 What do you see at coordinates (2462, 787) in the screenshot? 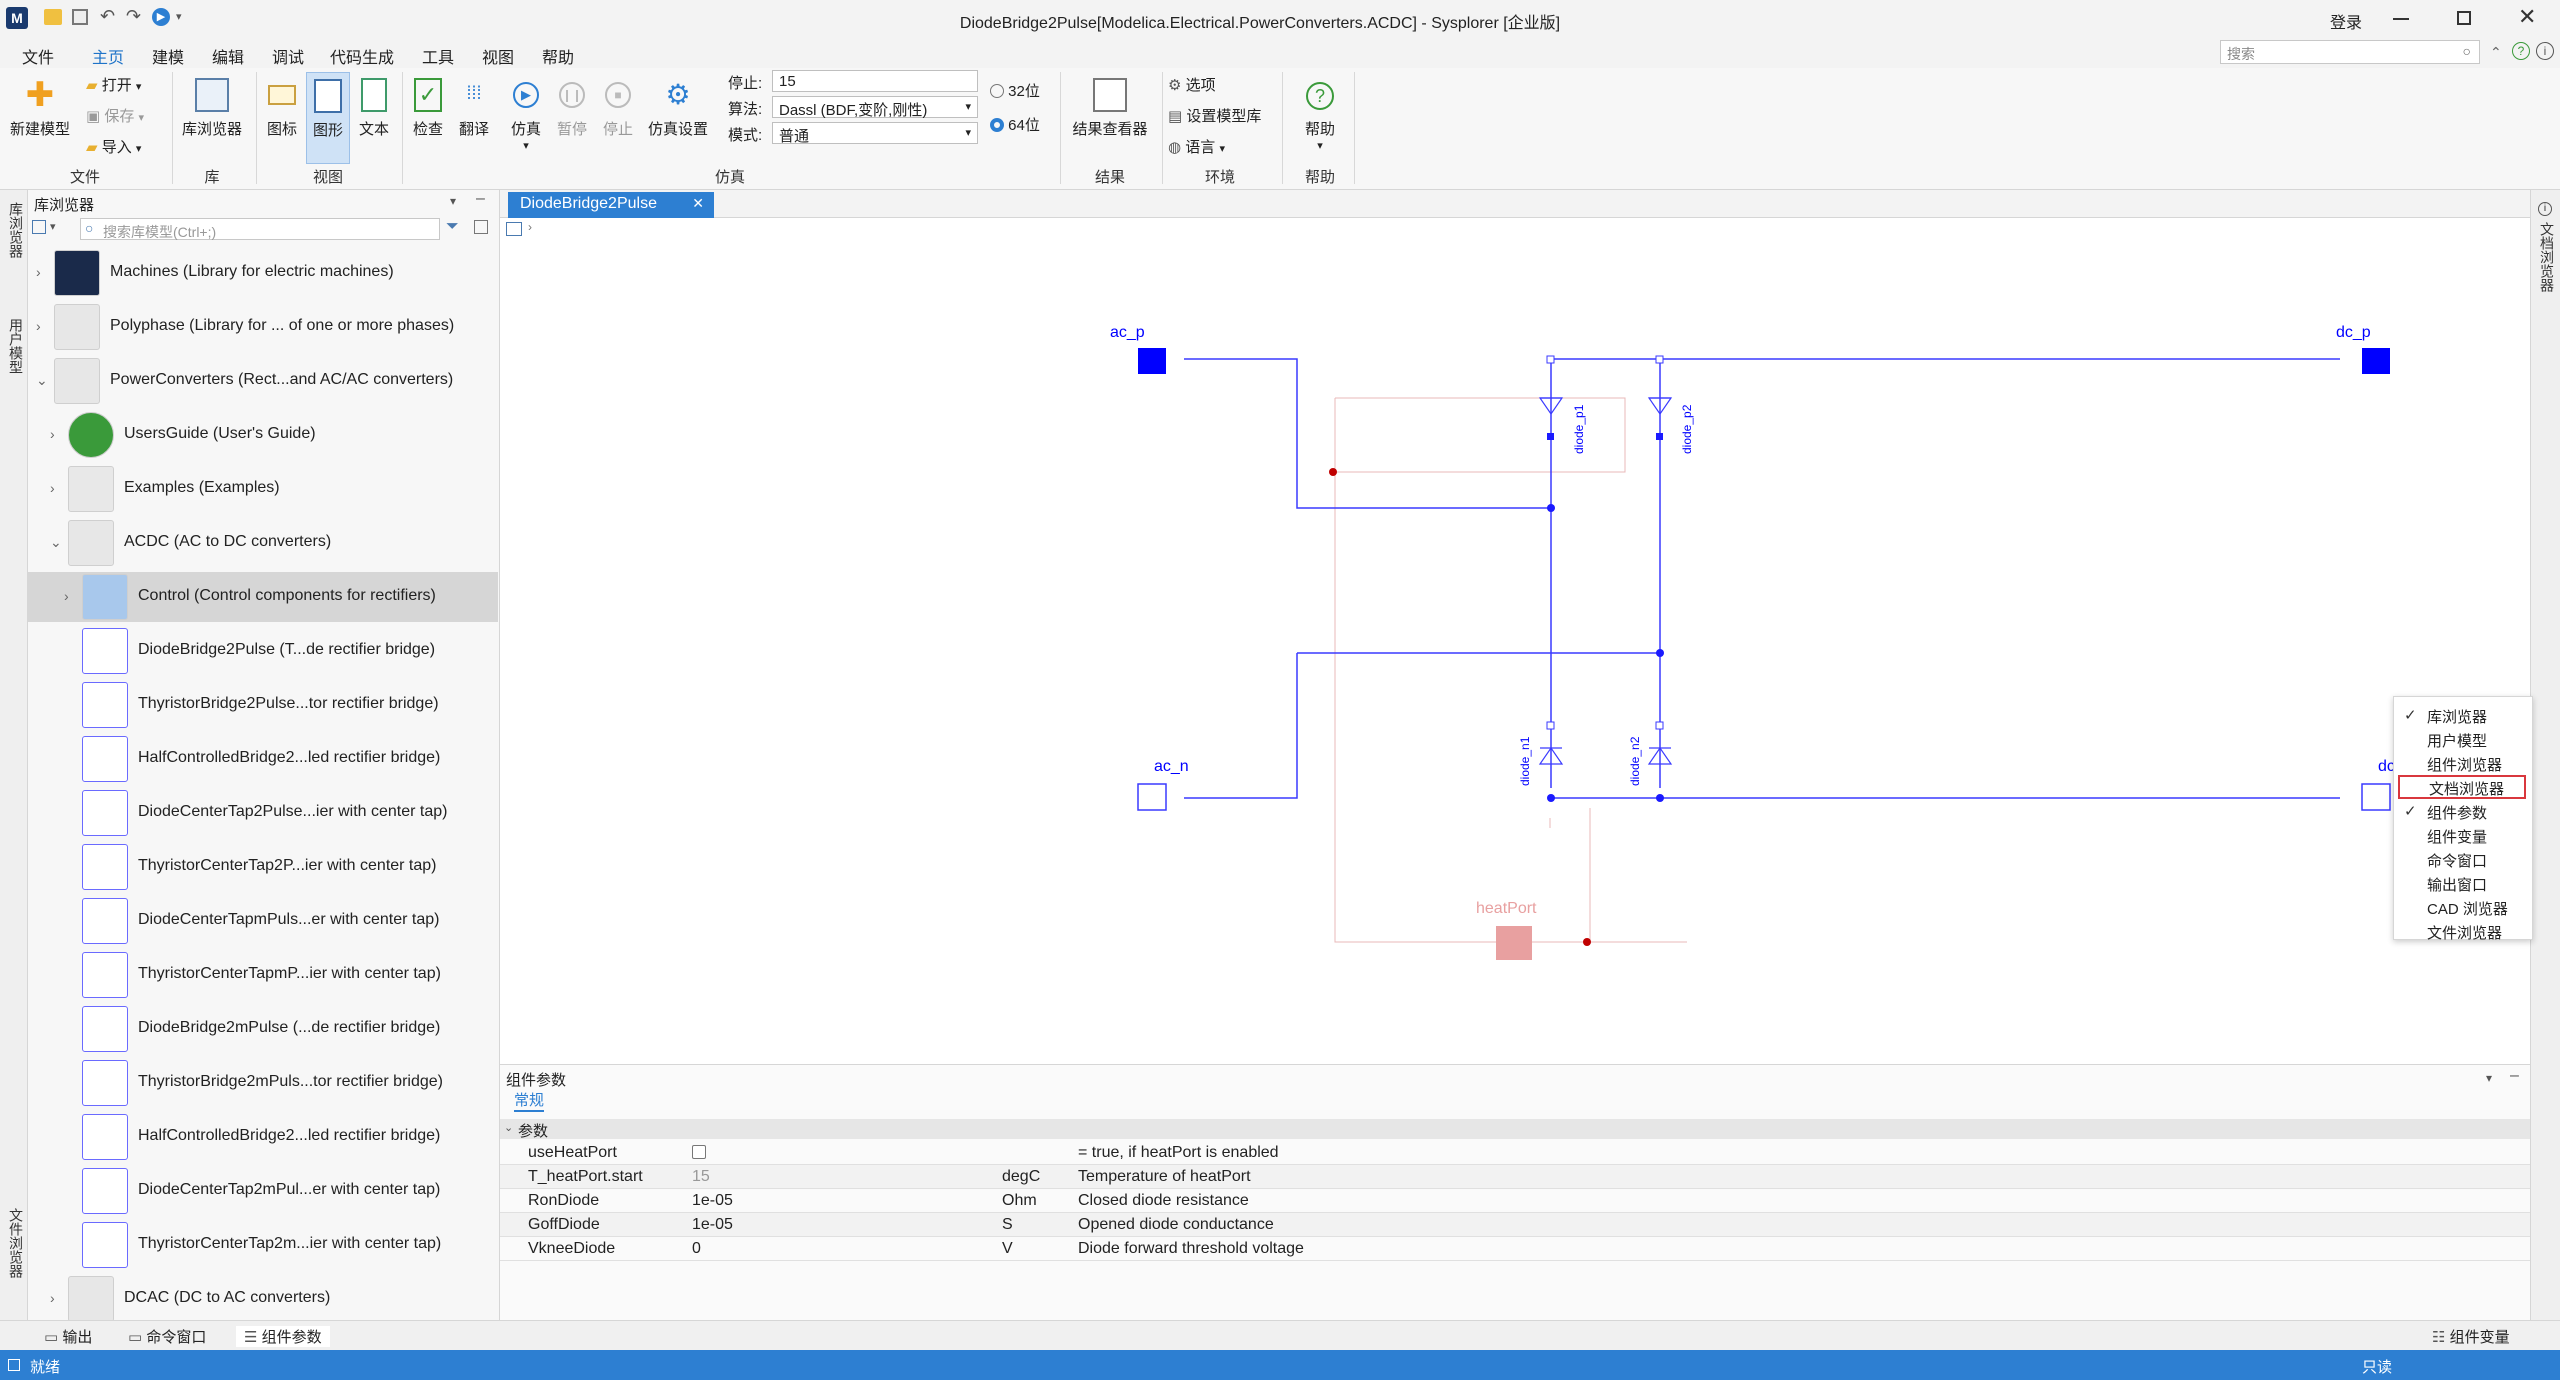
I see `context-menu-item: 文档浏览器` at bounding box center [2462, 787].